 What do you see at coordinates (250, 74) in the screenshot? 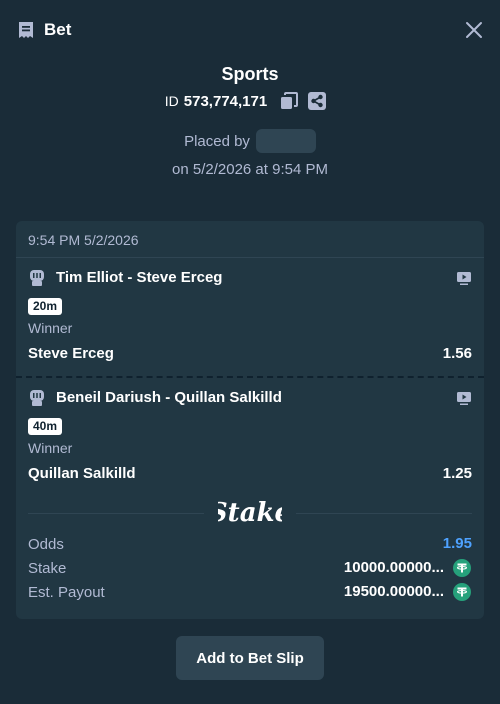
I see `bet-category: Sports` at bounding box center [250, 74].